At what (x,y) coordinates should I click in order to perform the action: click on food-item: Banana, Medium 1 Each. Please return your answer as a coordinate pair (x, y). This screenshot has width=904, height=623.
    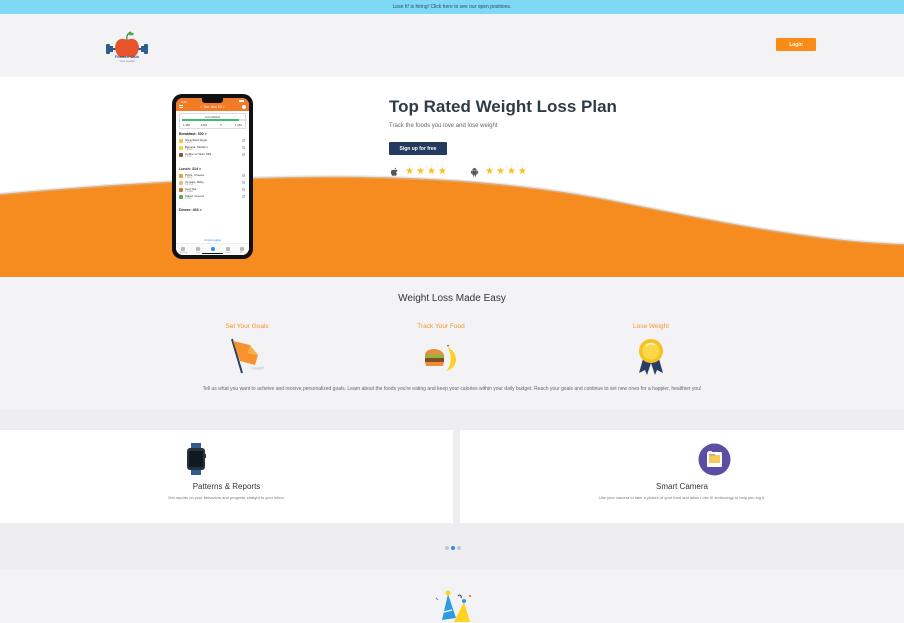
    Looking at the image, I should click on (212, 148).